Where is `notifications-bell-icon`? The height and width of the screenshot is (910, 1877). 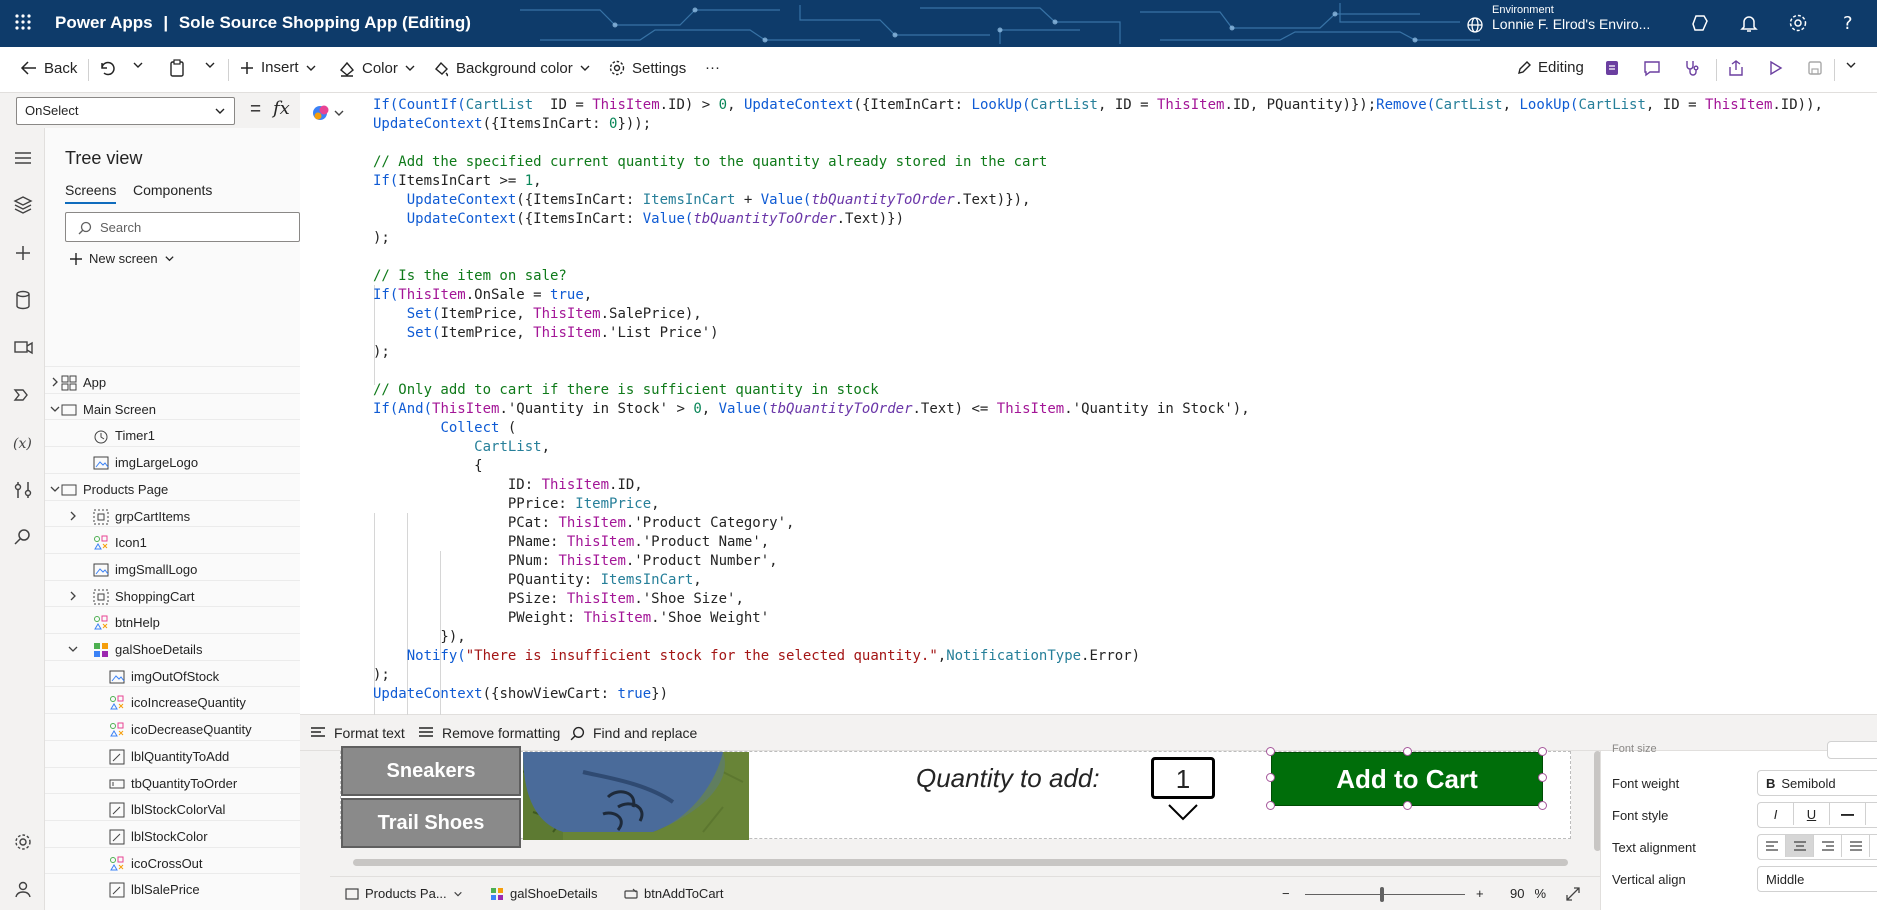 notifications-bell-icon is located at coordinates (1749, 23).